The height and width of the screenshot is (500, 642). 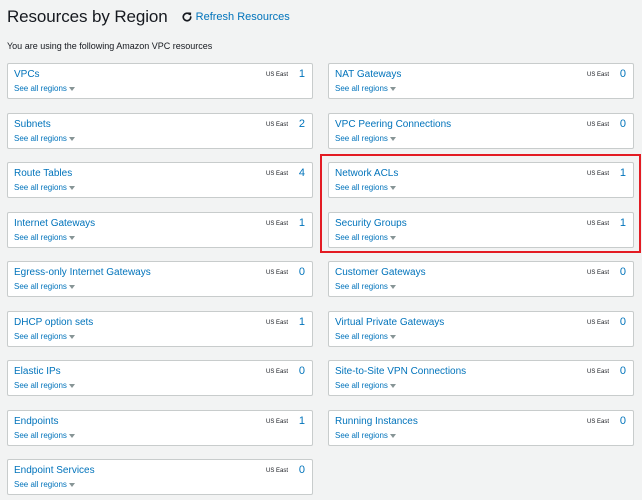 What do you see at coordinates (481, 428) in the screenshot?
I see `resource-card-running-instances: Running Instances See all regions US East 0` at bounding box center [481, 428].